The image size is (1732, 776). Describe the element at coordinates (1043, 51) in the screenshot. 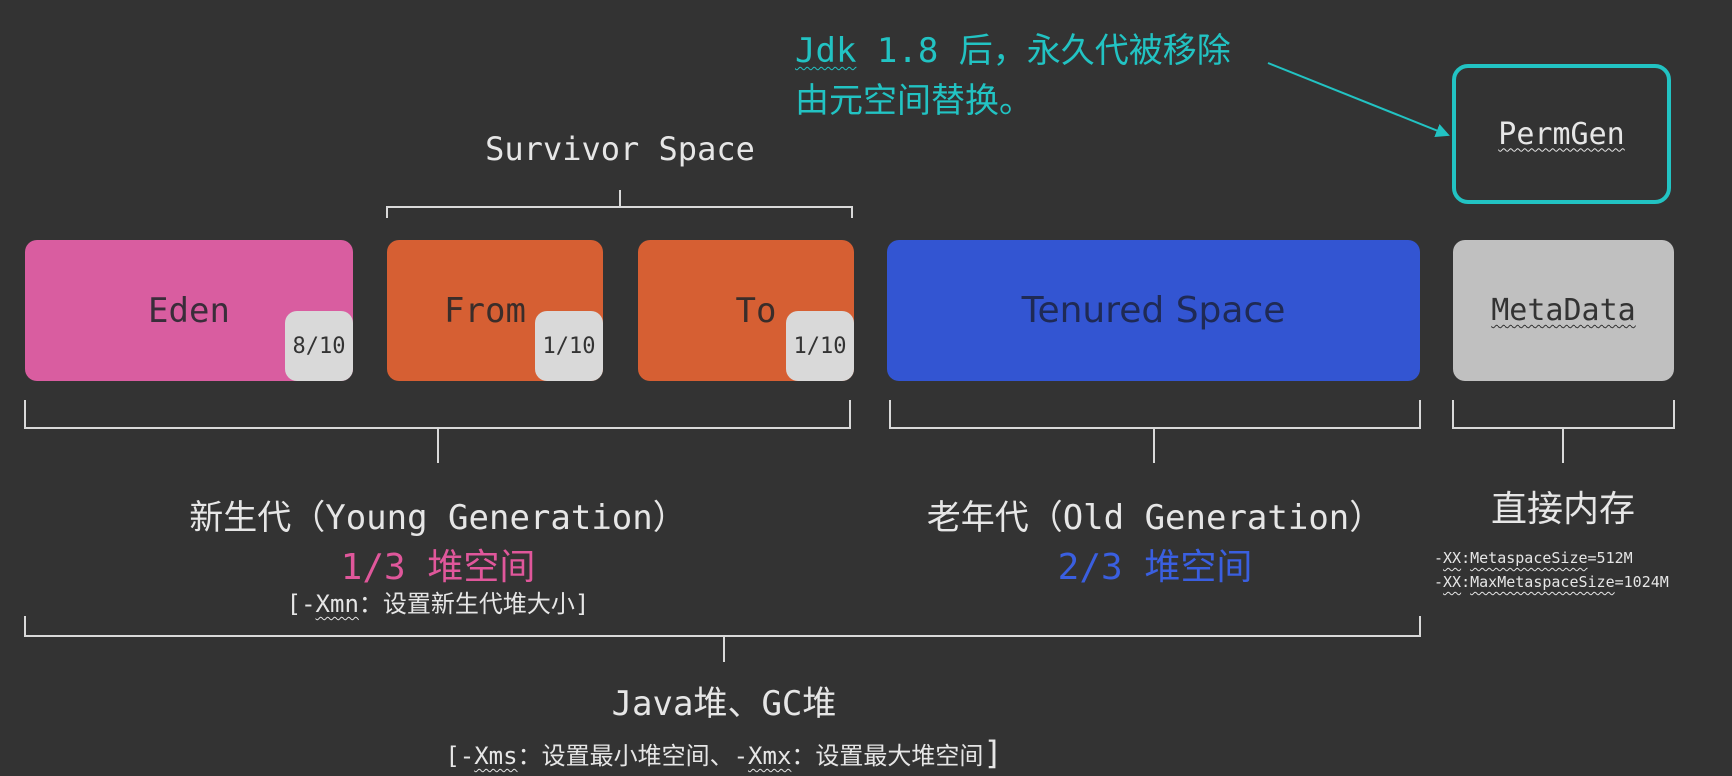

I see `jdk-note-line1-rest: 1.8 后，永久代被移除` at that location.